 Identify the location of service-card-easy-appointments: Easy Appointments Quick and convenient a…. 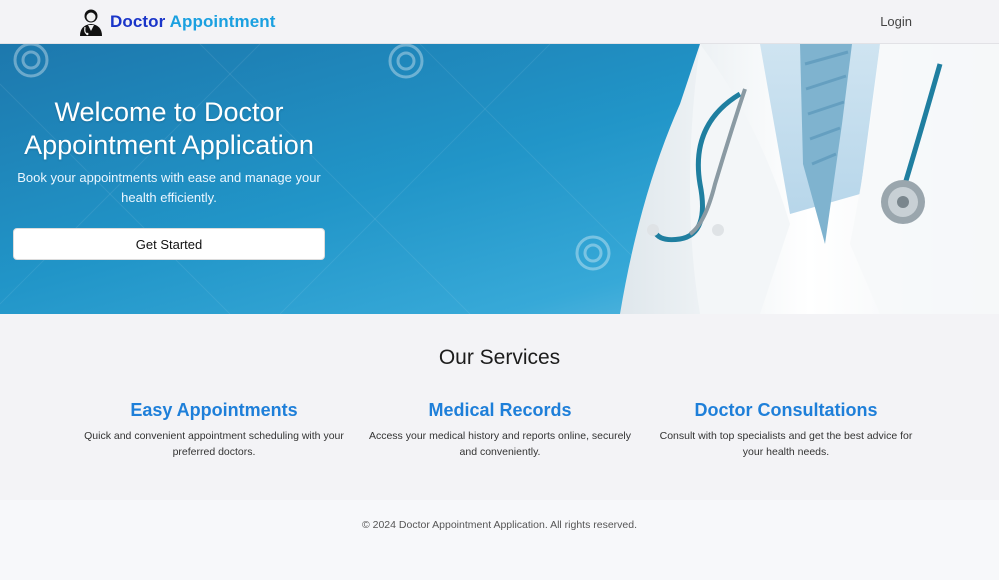
(214, 429).